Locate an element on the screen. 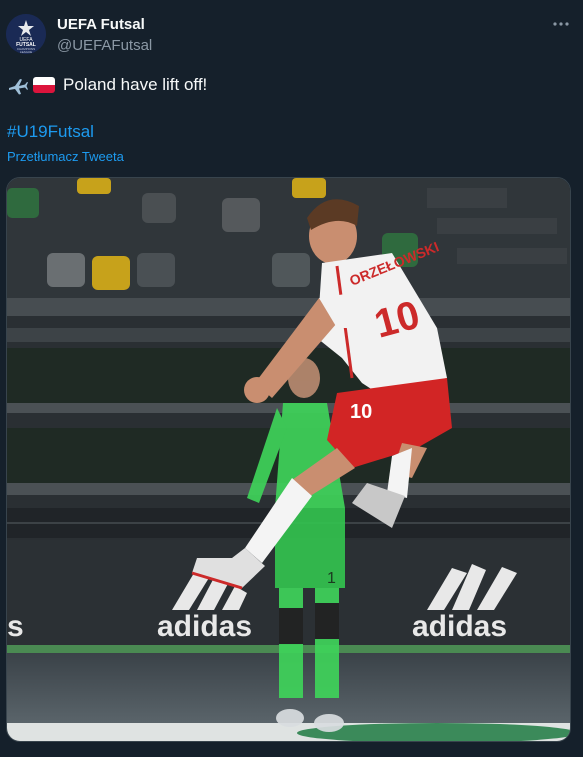 Image resolution: width=583 pixels, height=757 pixels. tweet-text: Poland have lift off! is located at coordinates (107, 85).